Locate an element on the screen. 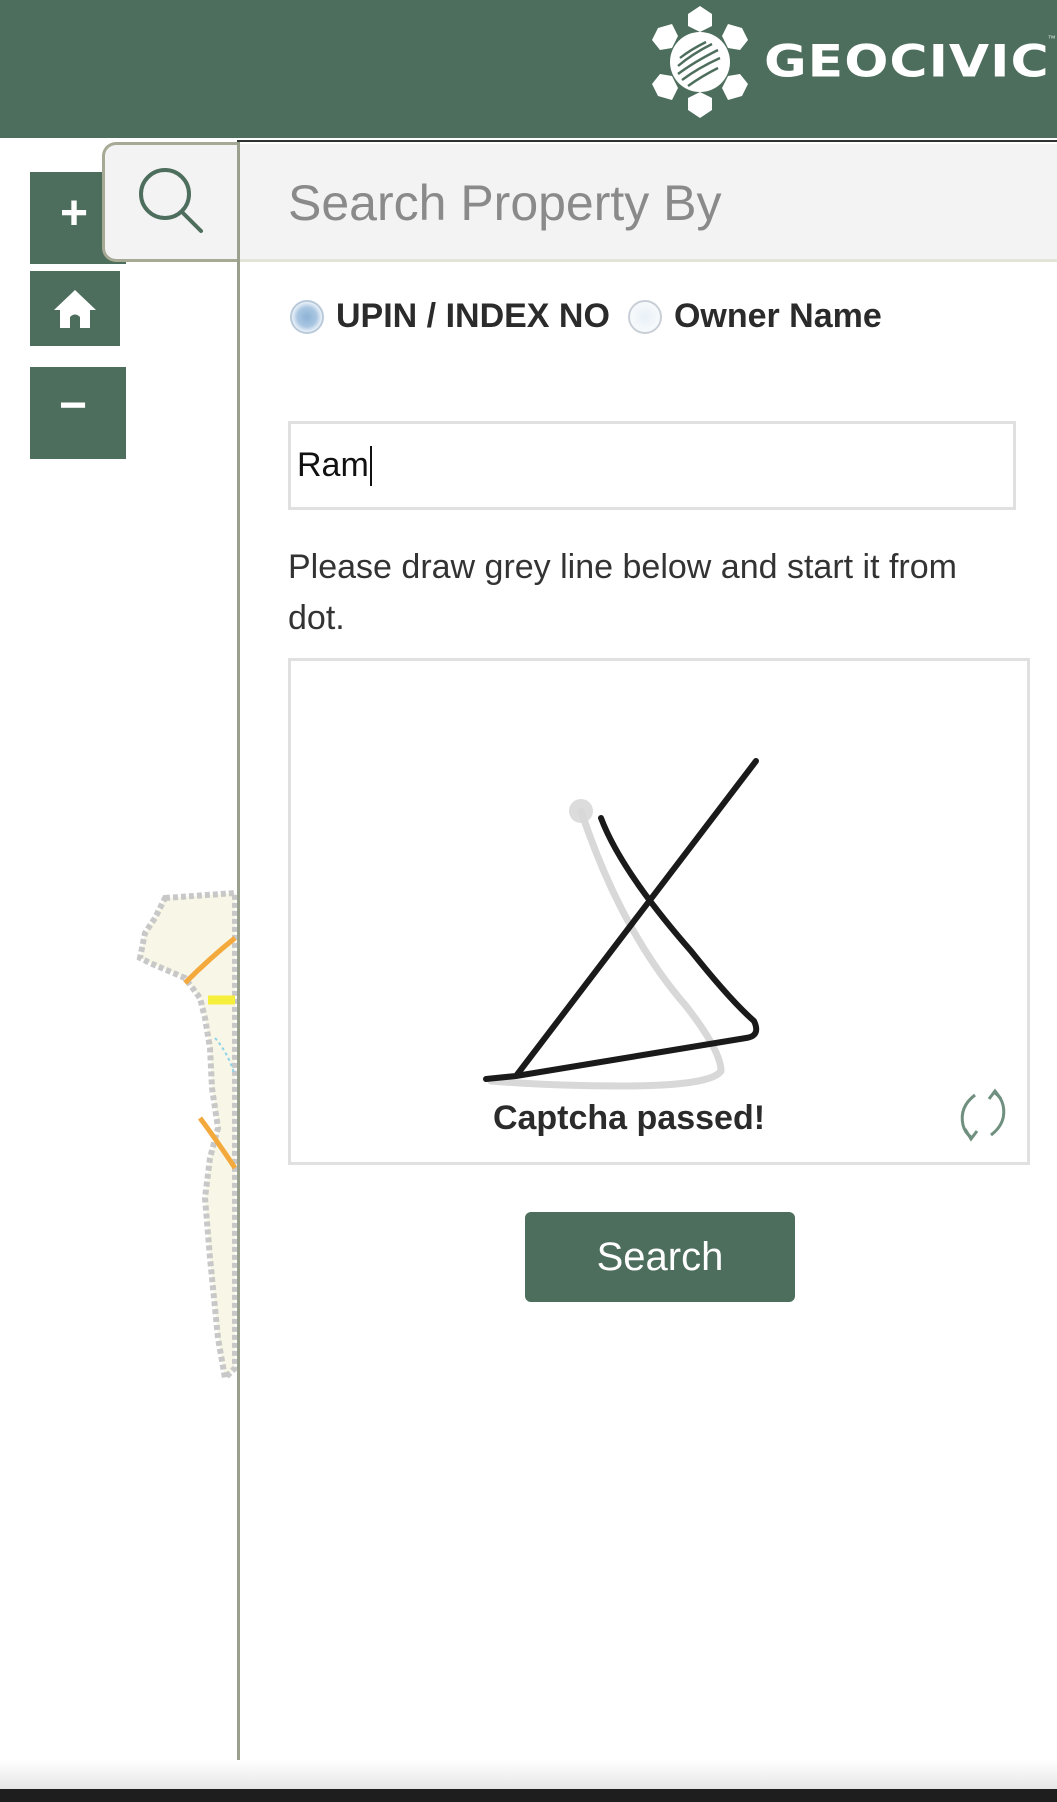 Image resolution: width=1057 pixels, height=1802 pixels. radio-option-upin: UPIN / INDEX NO is located at coordinates (450, 316).